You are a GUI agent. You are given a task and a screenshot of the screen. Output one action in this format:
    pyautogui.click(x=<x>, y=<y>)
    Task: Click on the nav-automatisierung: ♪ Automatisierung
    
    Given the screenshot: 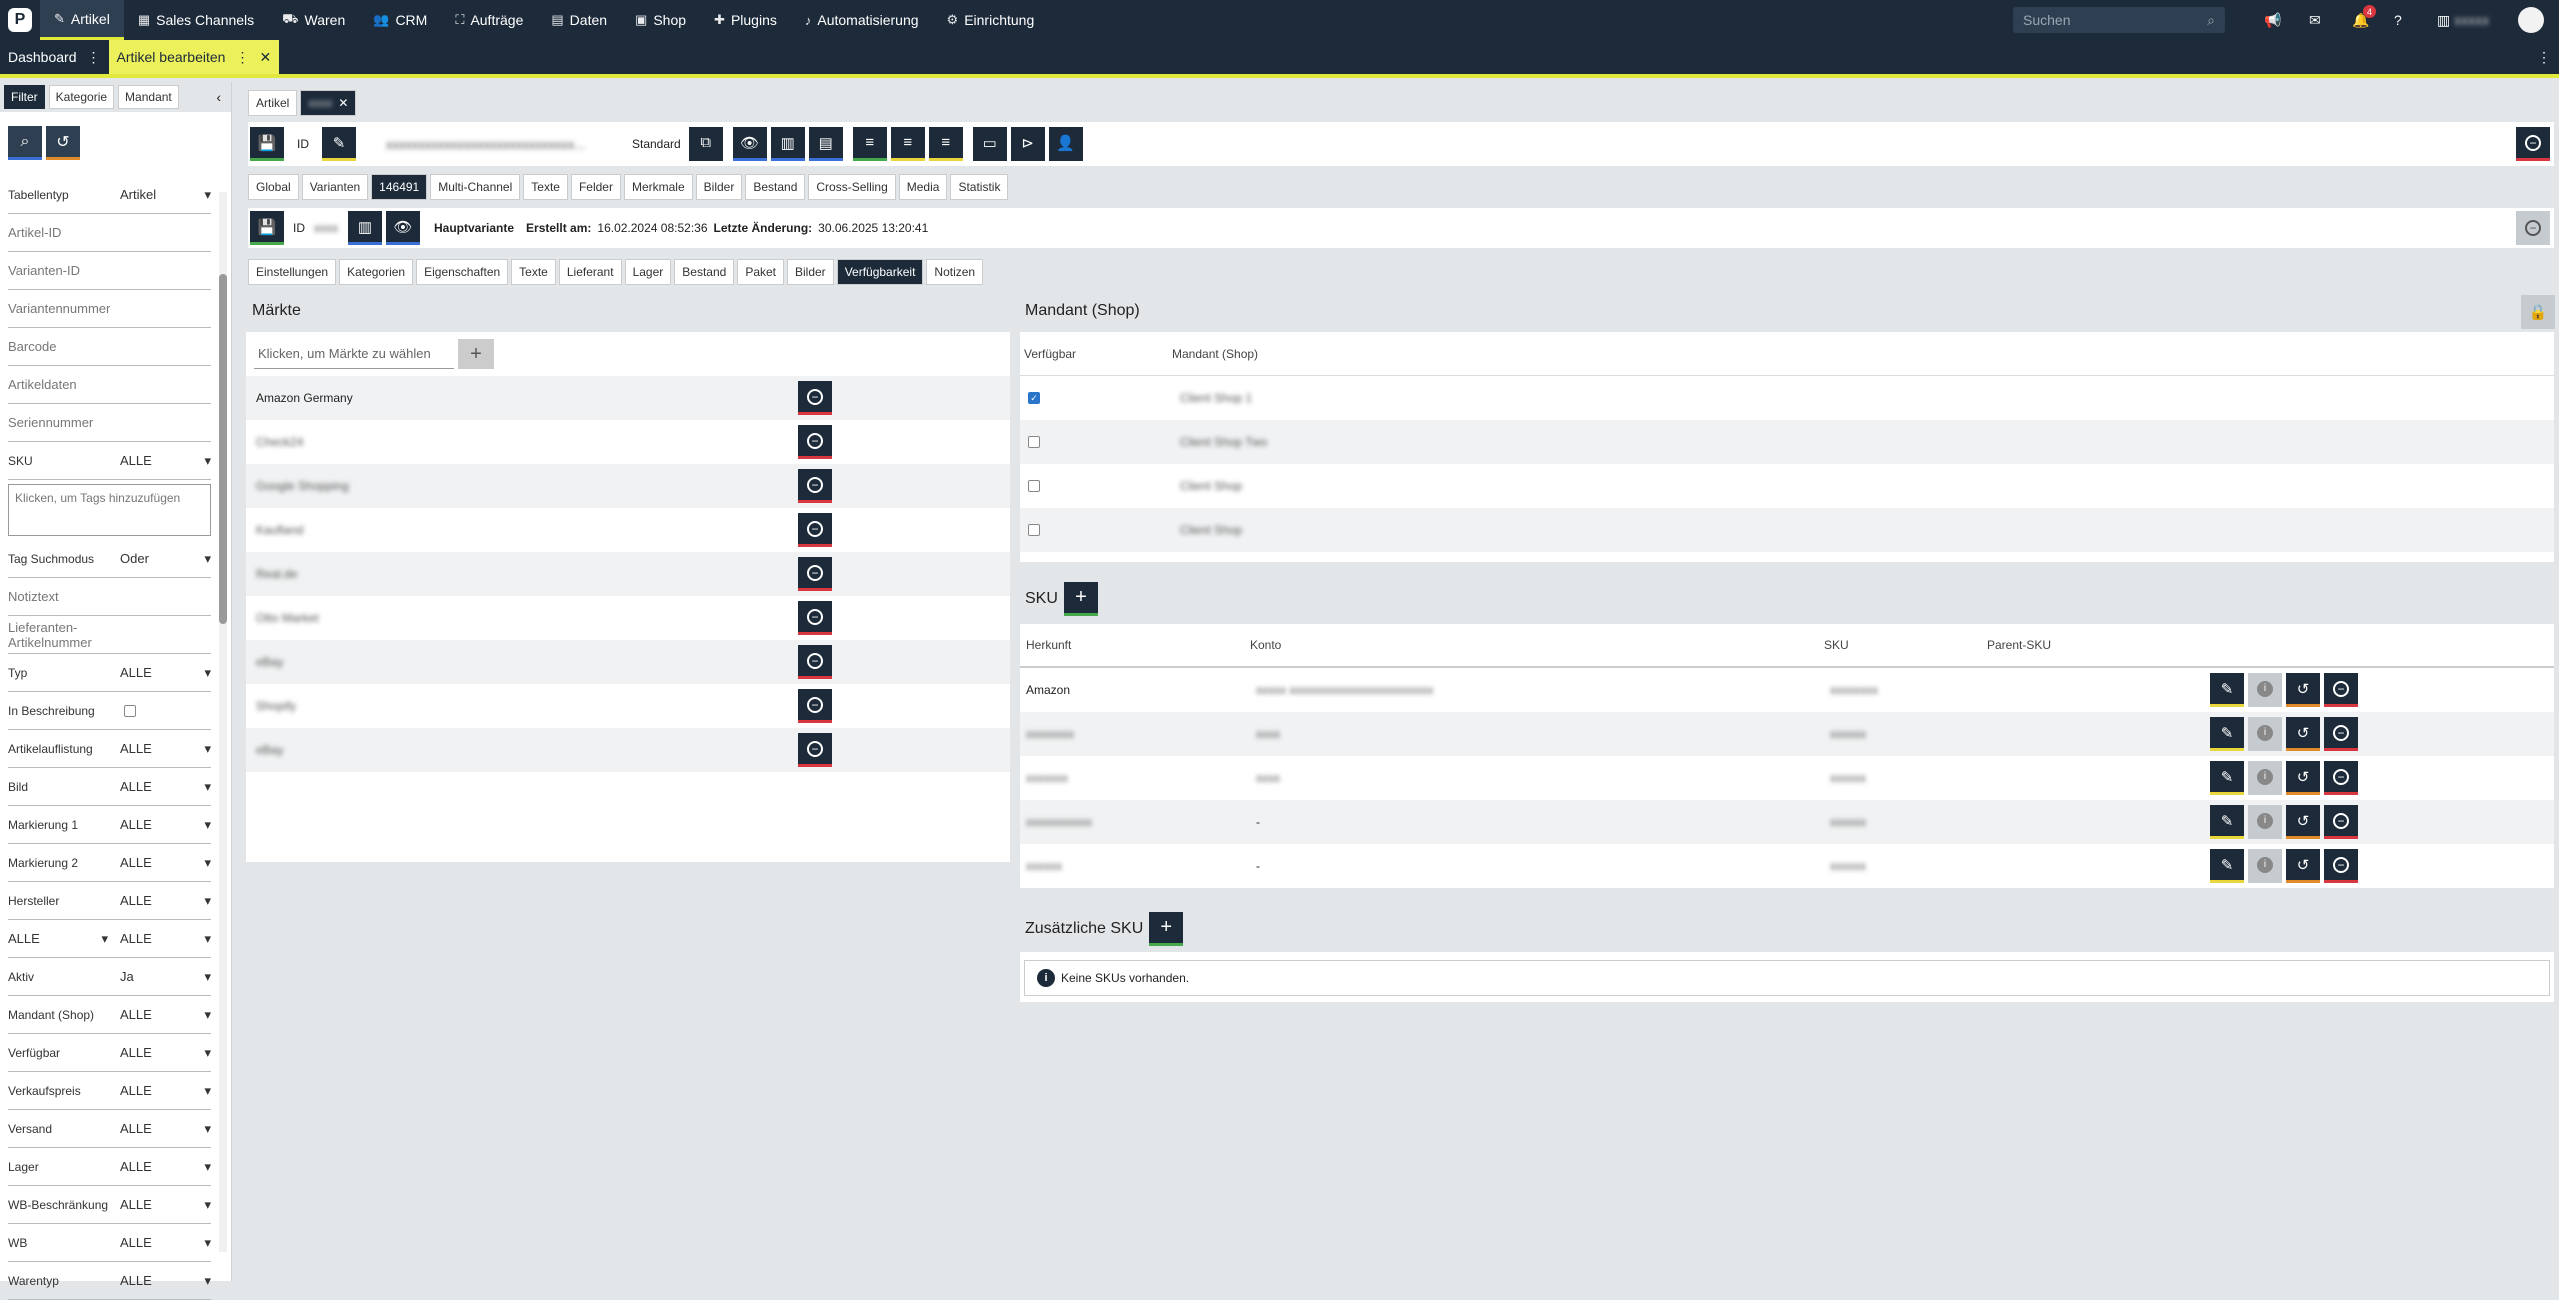 What is the action you would take?
    pyautogui.click(x=862, y=20)
    